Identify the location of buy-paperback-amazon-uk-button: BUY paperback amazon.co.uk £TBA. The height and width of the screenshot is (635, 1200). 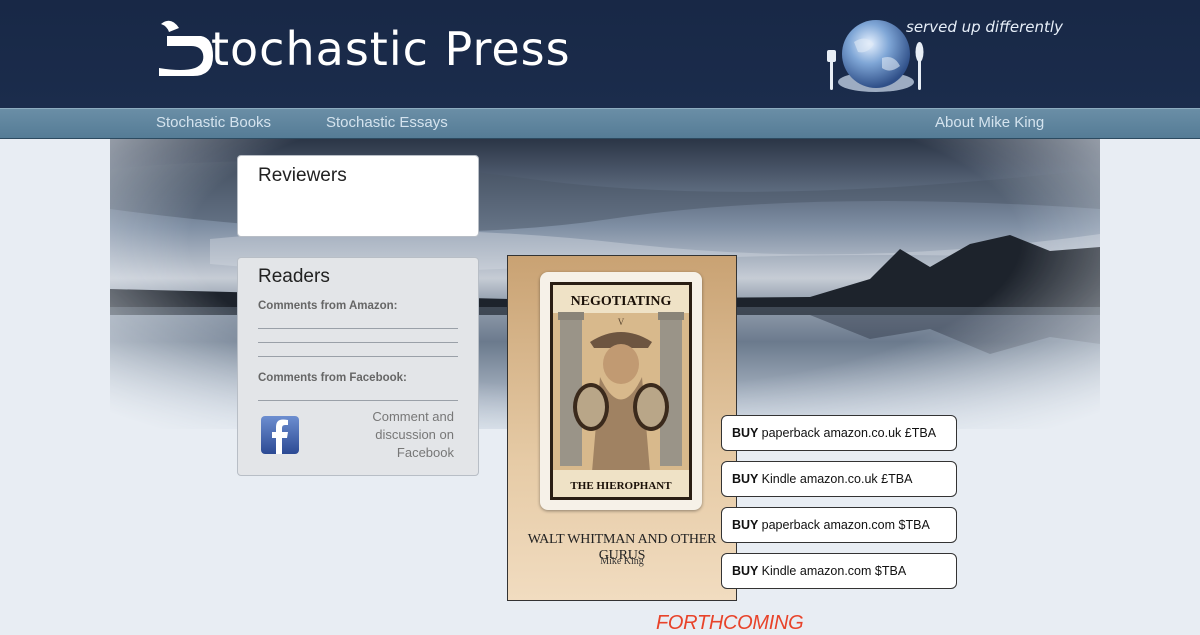
(839, 433).